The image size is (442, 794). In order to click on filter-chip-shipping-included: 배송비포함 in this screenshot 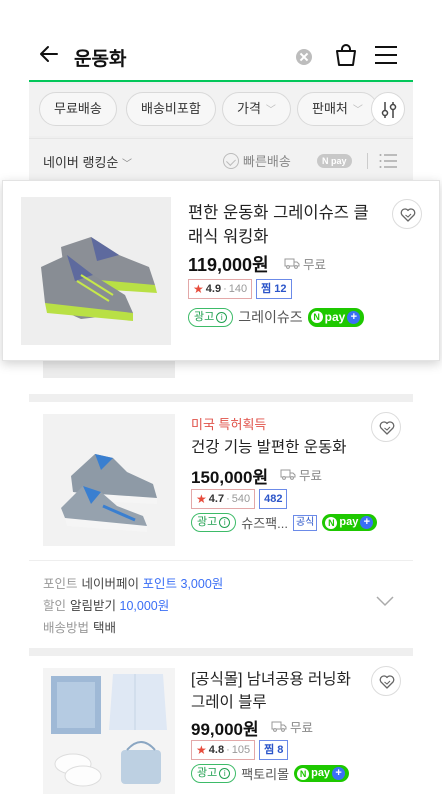, I will do `click(171, 109)`.